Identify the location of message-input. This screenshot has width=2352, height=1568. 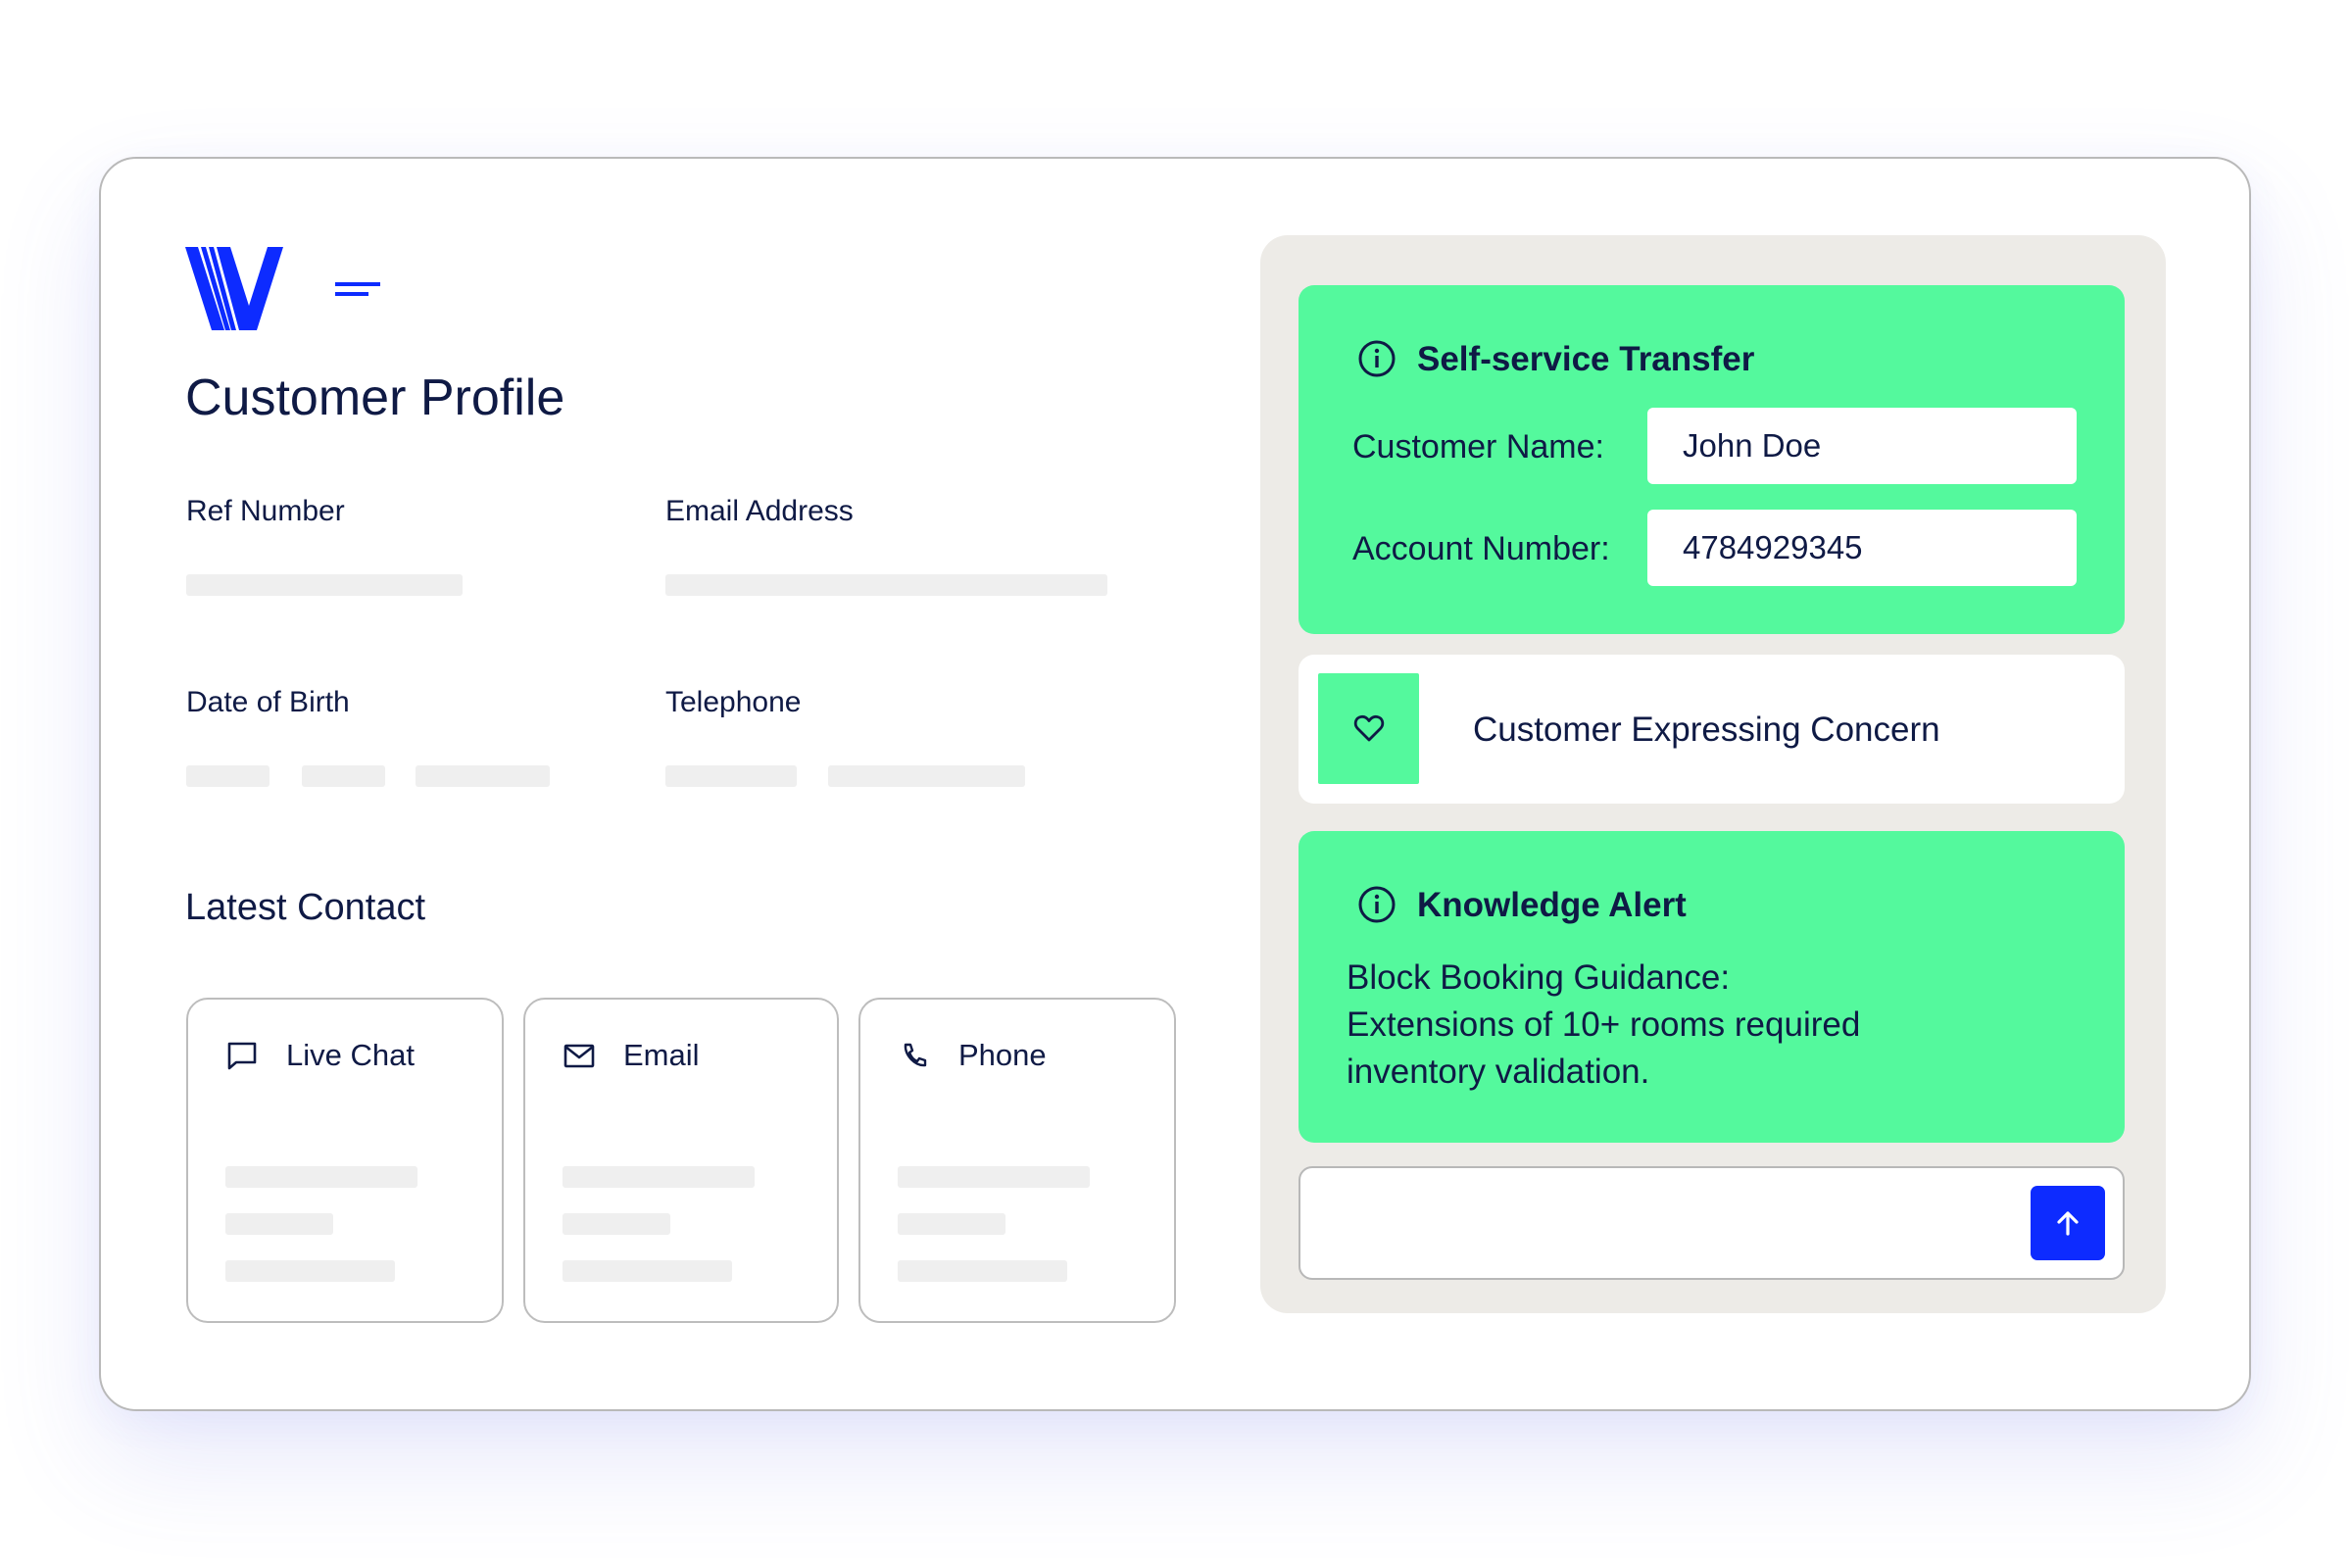
(1711, 1223).